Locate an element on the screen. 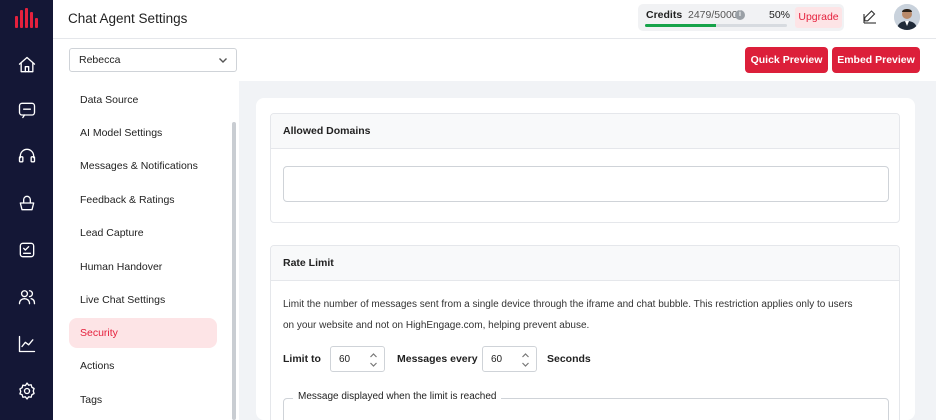 The image size is (936, 420). sidebar-item-label: Actions is located at coordinates (97, 366).